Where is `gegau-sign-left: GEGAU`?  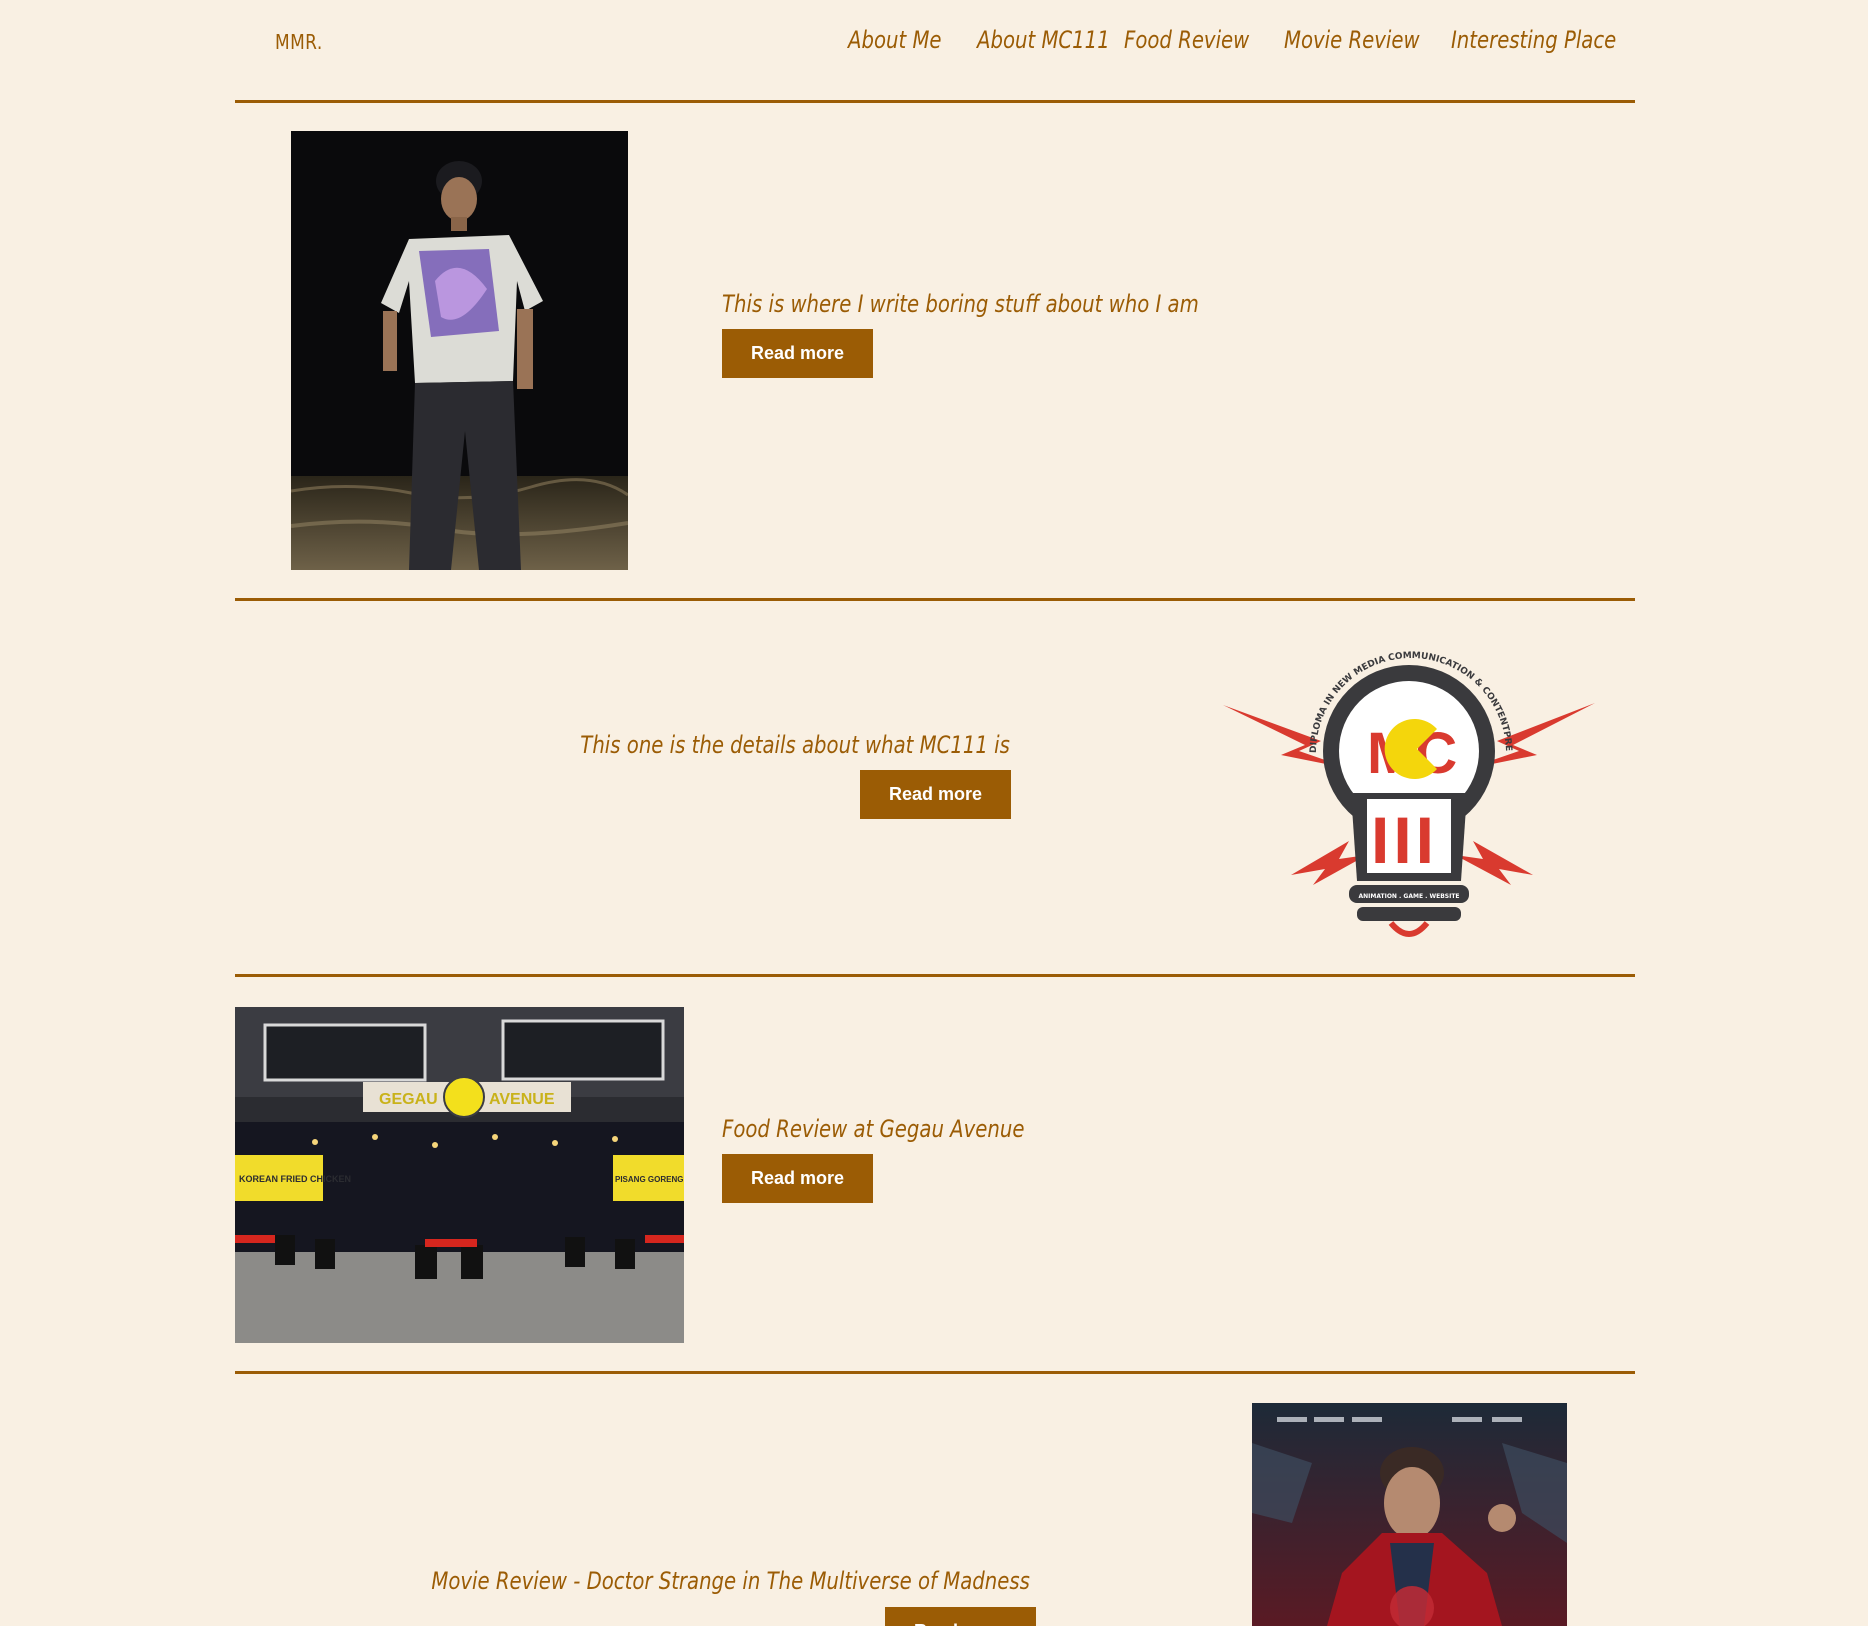 gegau-sign-left: GEGAU is located at coordinates (408, 1099).